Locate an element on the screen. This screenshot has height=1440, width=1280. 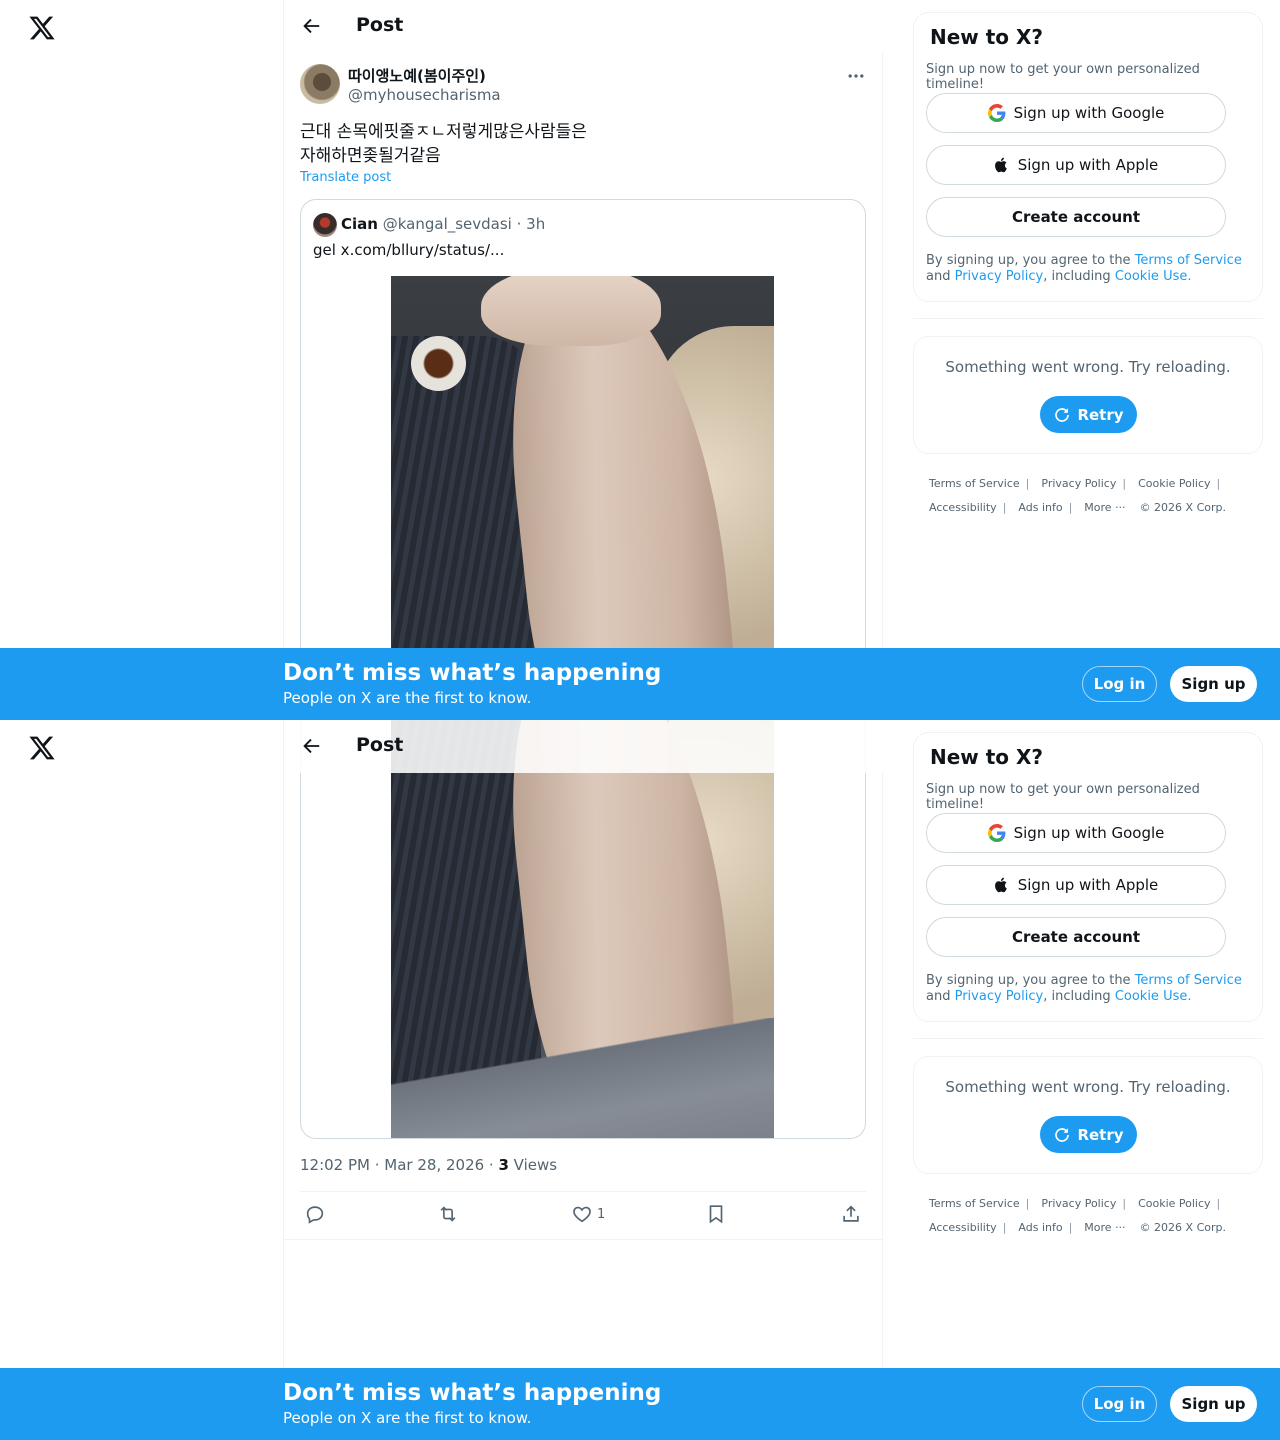
post-text: 근대 손목에핏줄ㅈㄴ저렇게많은사람들은 자해하면좆될거같음 is located at coordinates (443, 144).